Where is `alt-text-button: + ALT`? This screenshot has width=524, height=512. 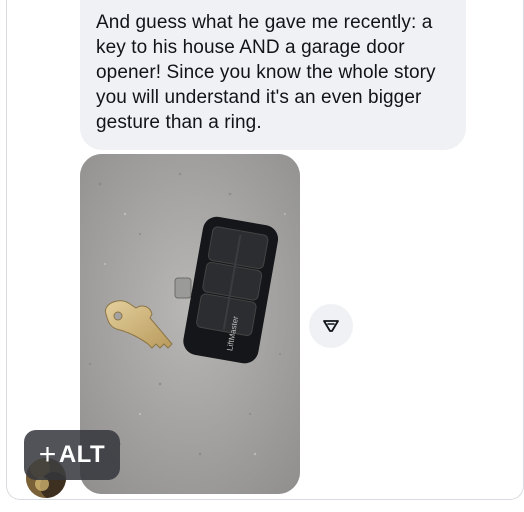
alt-text-button: + ALT is located at coordinates (72, 455).